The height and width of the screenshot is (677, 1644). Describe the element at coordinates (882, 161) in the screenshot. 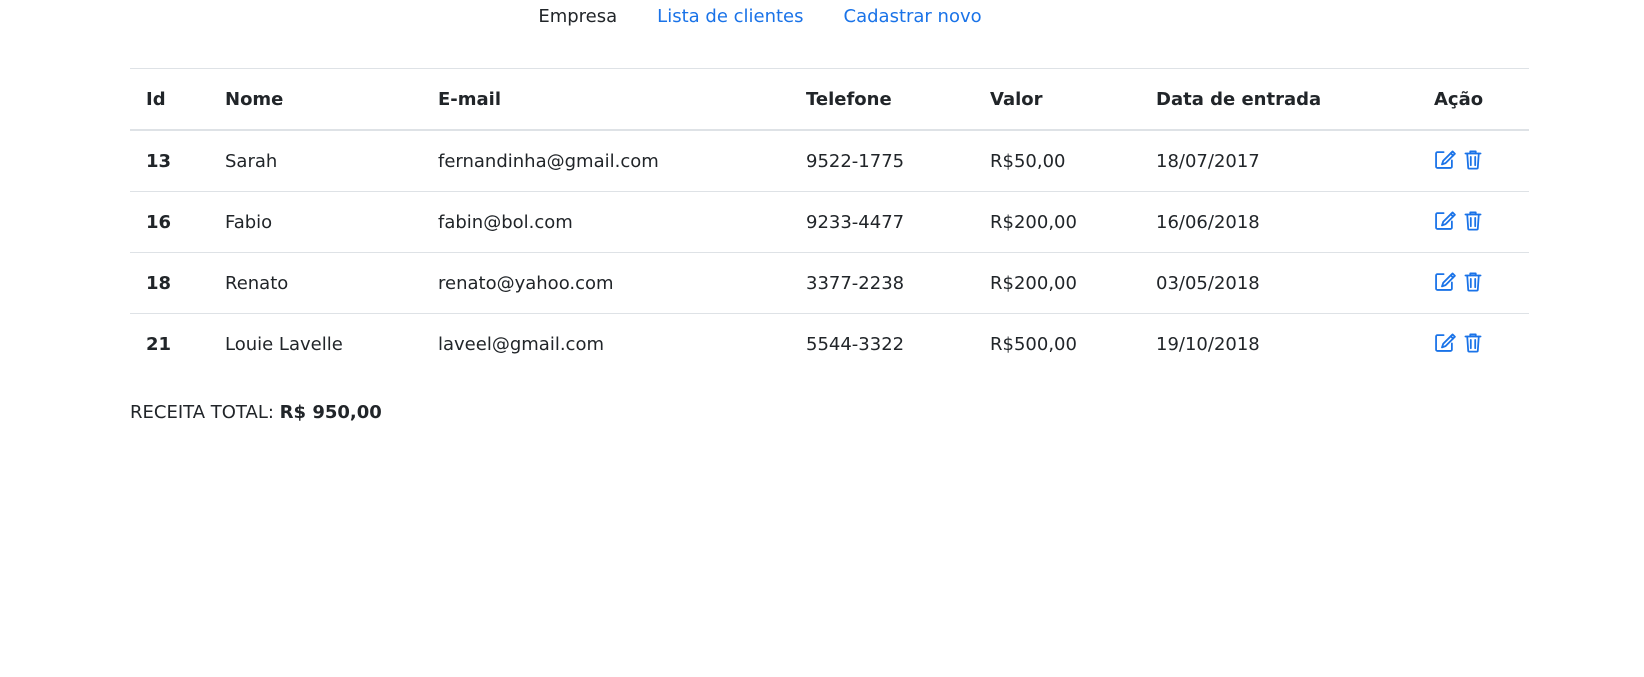

I see `cell-telefone: 9522-1775` at that location.